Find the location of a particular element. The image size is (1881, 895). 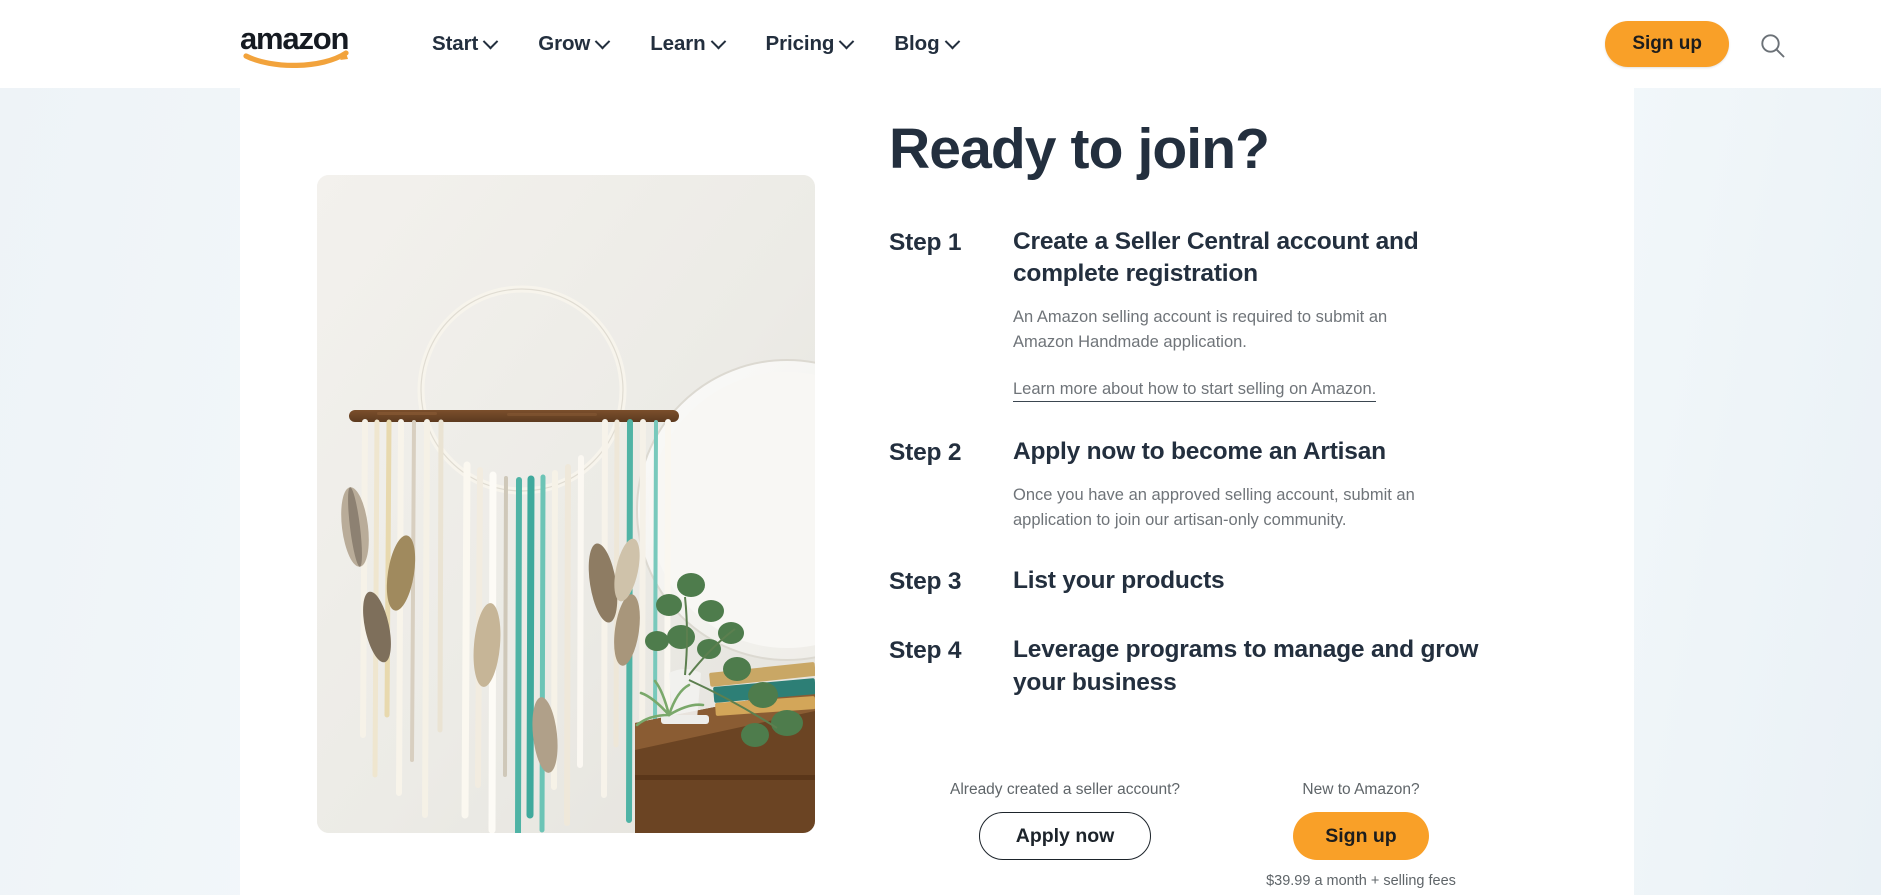

price-note: $39.99 a month + selling fees is located at coordinates (1361, 881).